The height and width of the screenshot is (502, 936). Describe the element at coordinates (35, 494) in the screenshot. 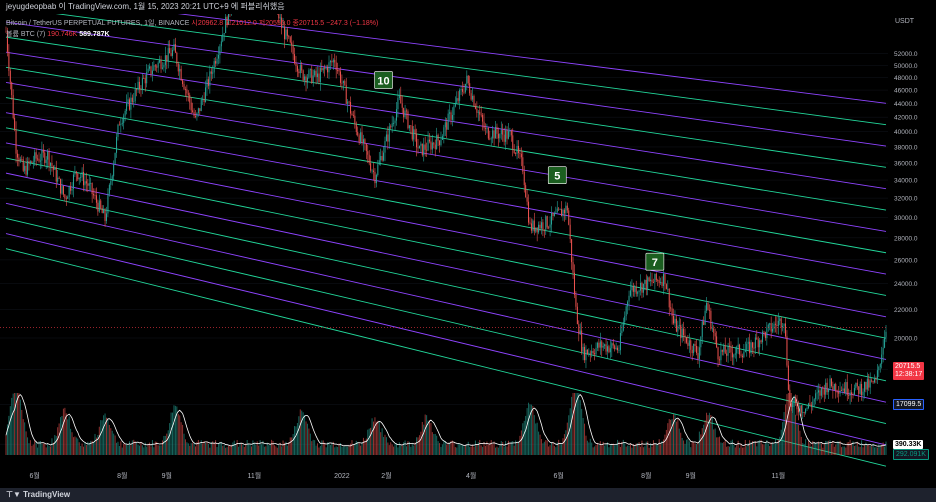

I see `tradingview-logo: ⊤▼ TradingView` at that location.